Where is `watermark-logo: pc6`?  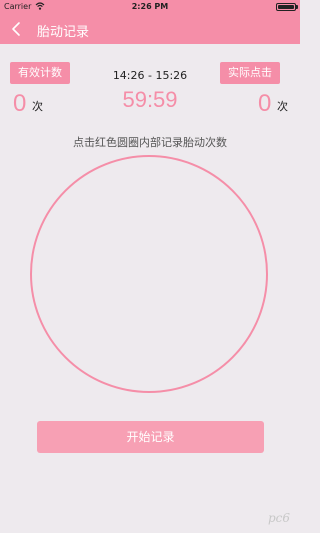 watermark-logo: pc6 is located at coordinates (278, 518).